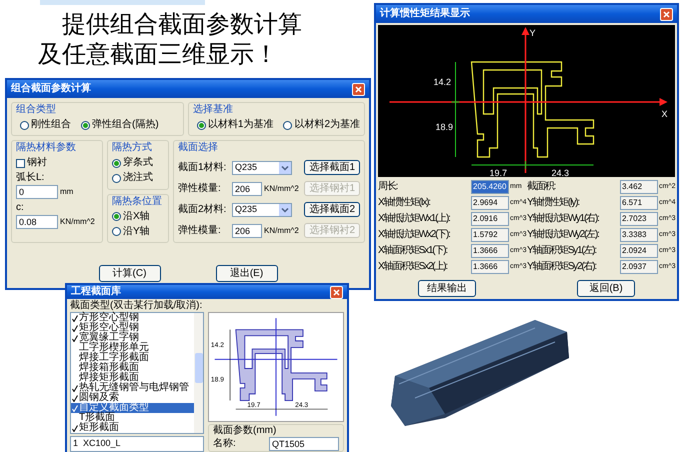 Image resolution: width=680 pixels, height=452 pixels. Describe the element at coordinates (36, 110) in the screenshot. I see `group-title: 组合类型` at that location.